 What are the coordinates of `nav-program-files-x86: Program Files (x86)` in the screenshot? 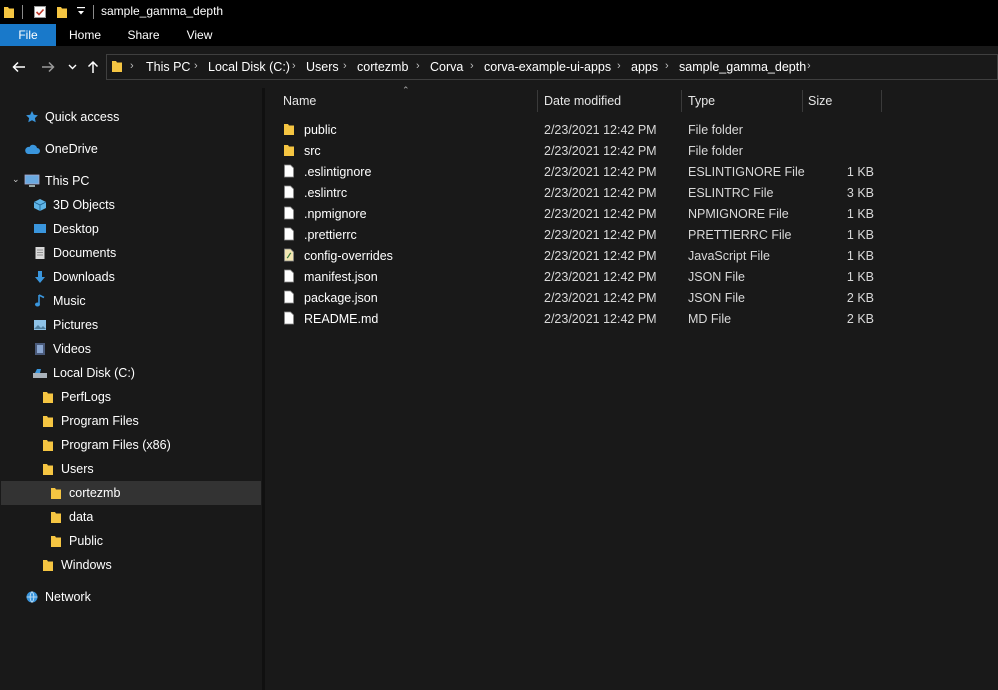 It's located at (105, 445).